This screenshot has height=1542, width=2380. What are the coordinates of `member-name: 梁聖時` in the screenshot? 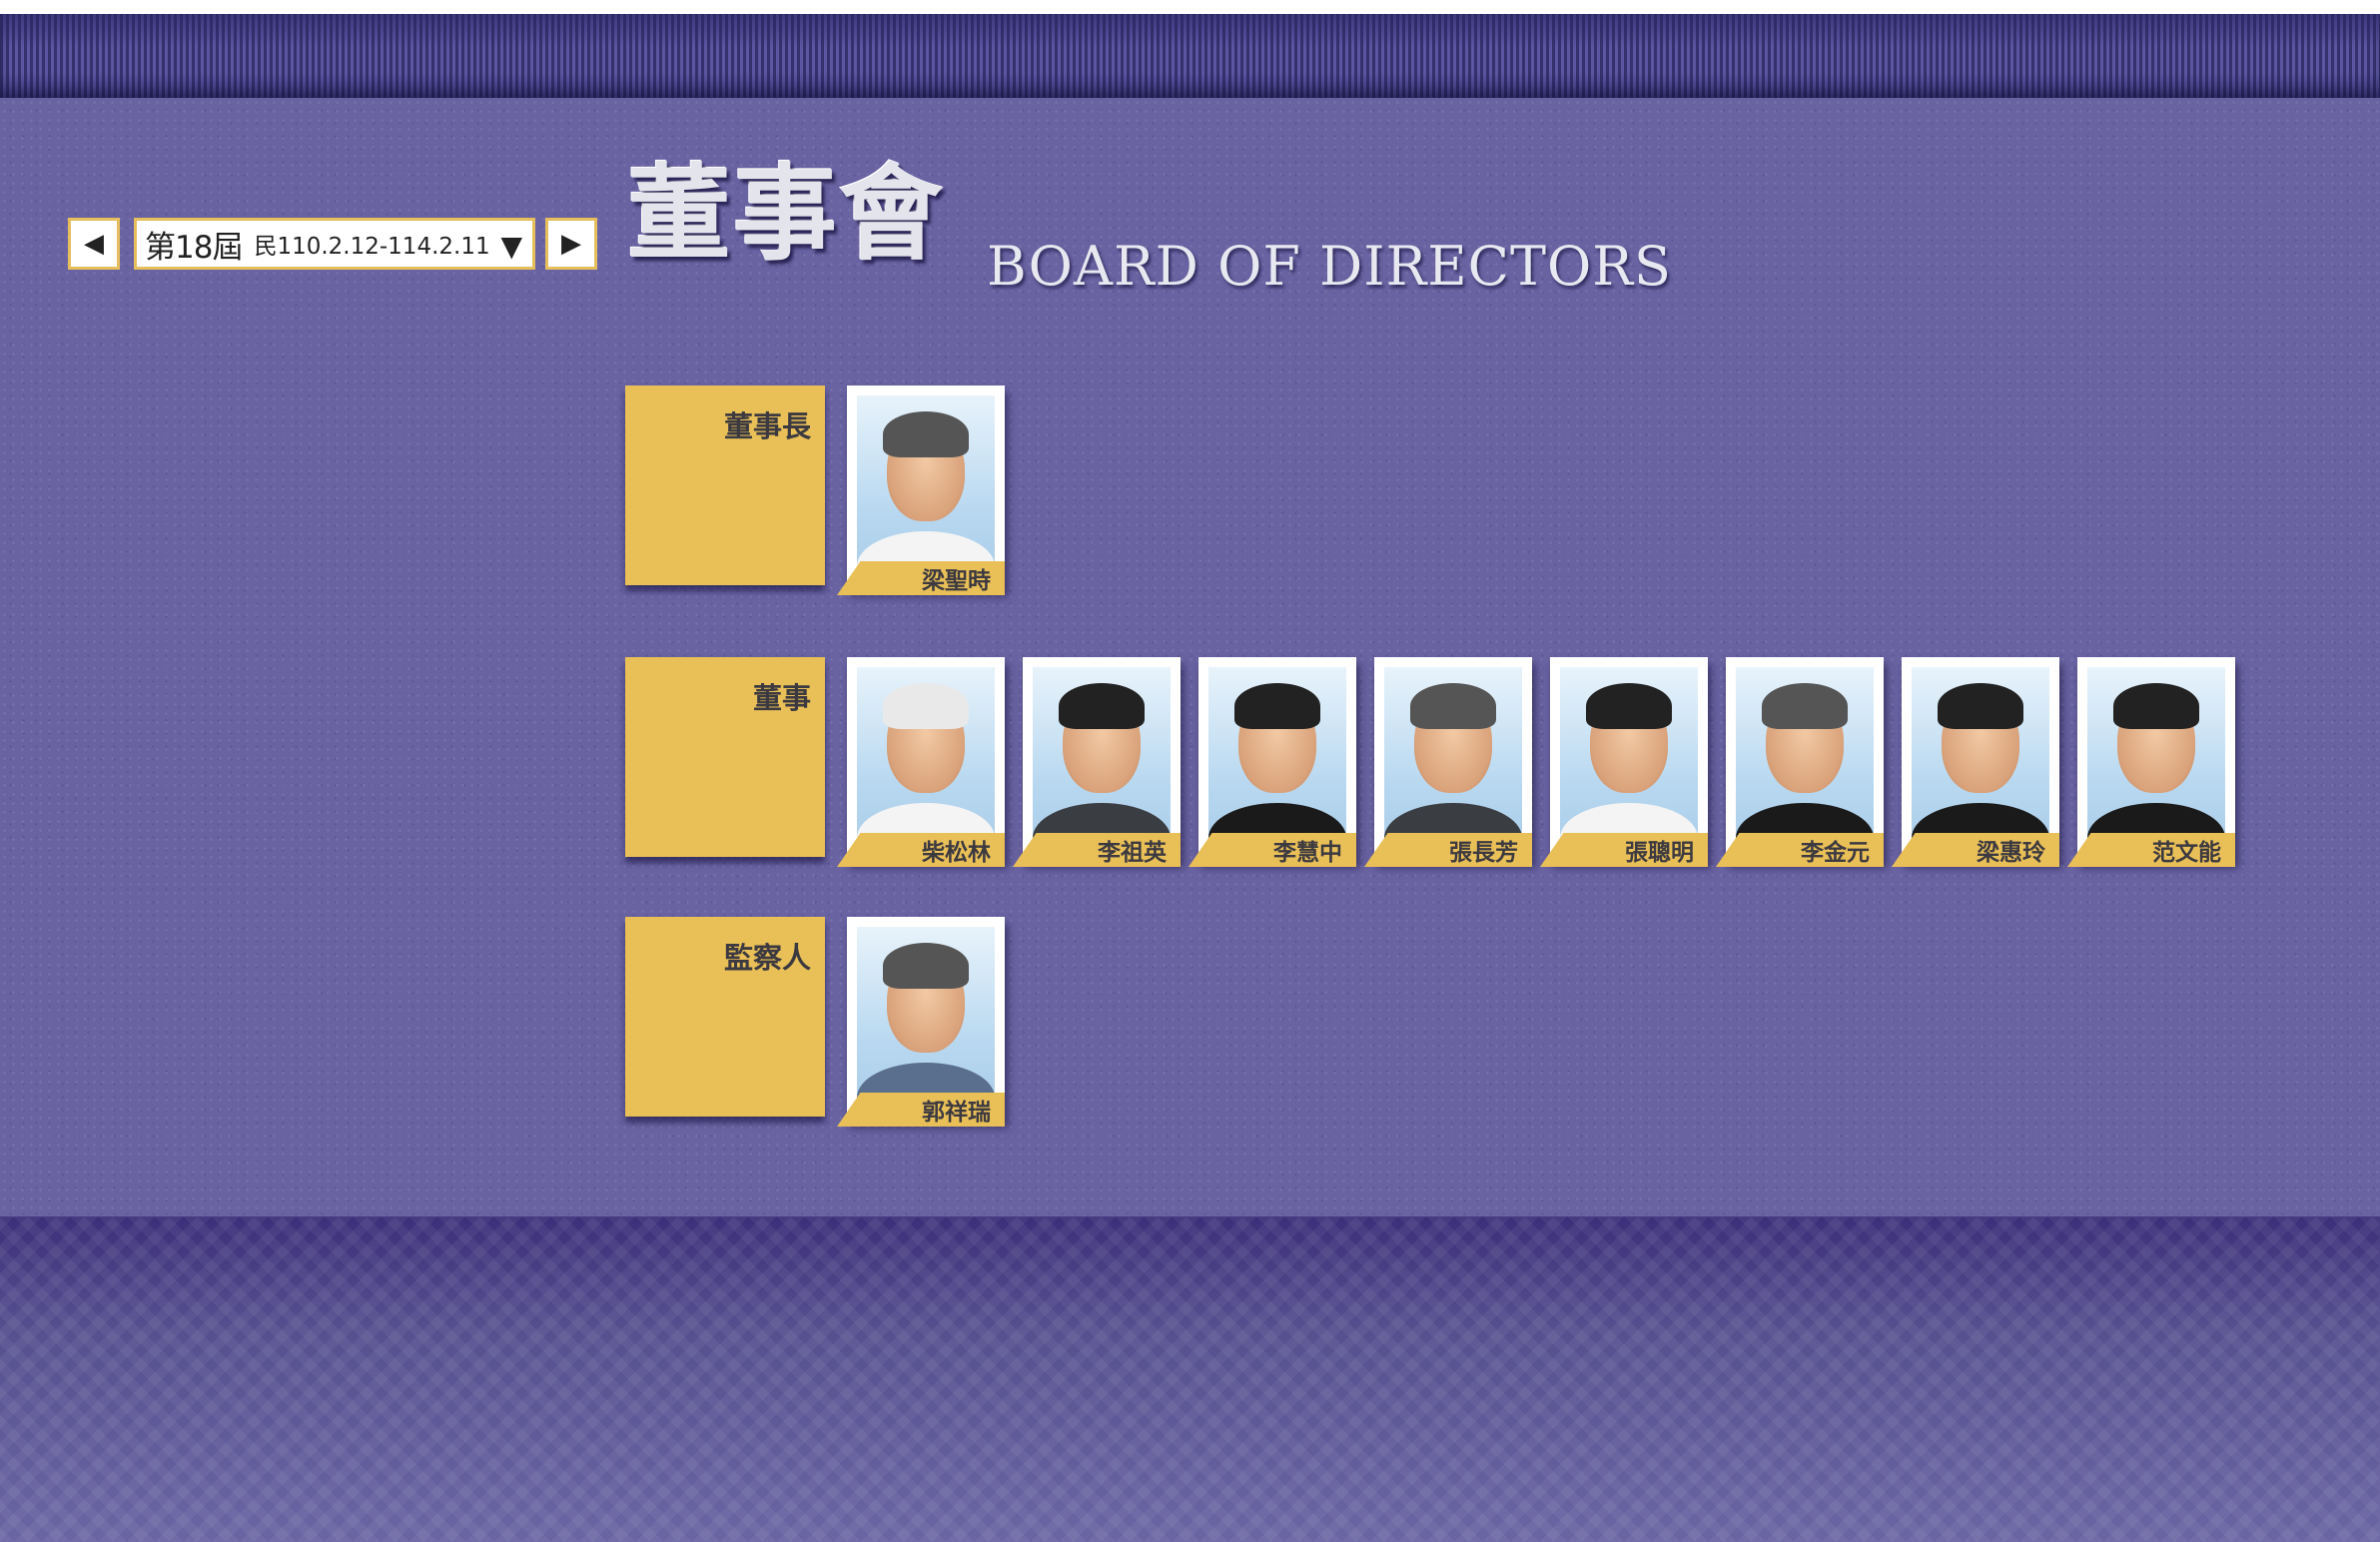 It's located at (921, 578).